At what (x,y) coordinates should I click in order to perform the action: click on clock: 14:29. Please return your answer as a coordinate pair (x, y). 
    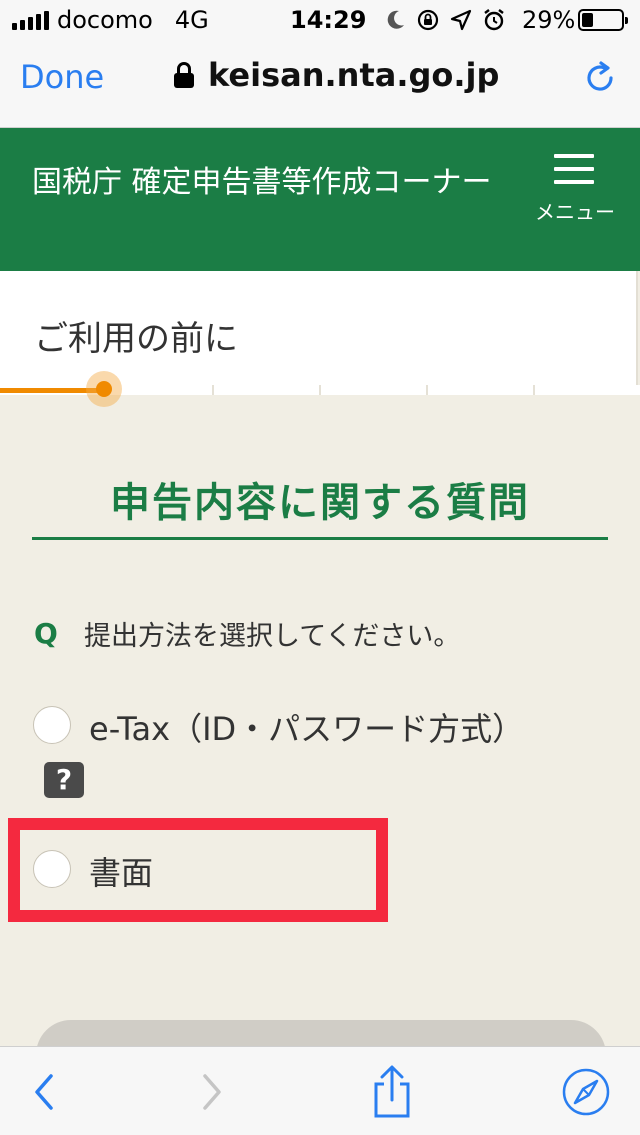
    Looking at the image, I should click on (328, 20).